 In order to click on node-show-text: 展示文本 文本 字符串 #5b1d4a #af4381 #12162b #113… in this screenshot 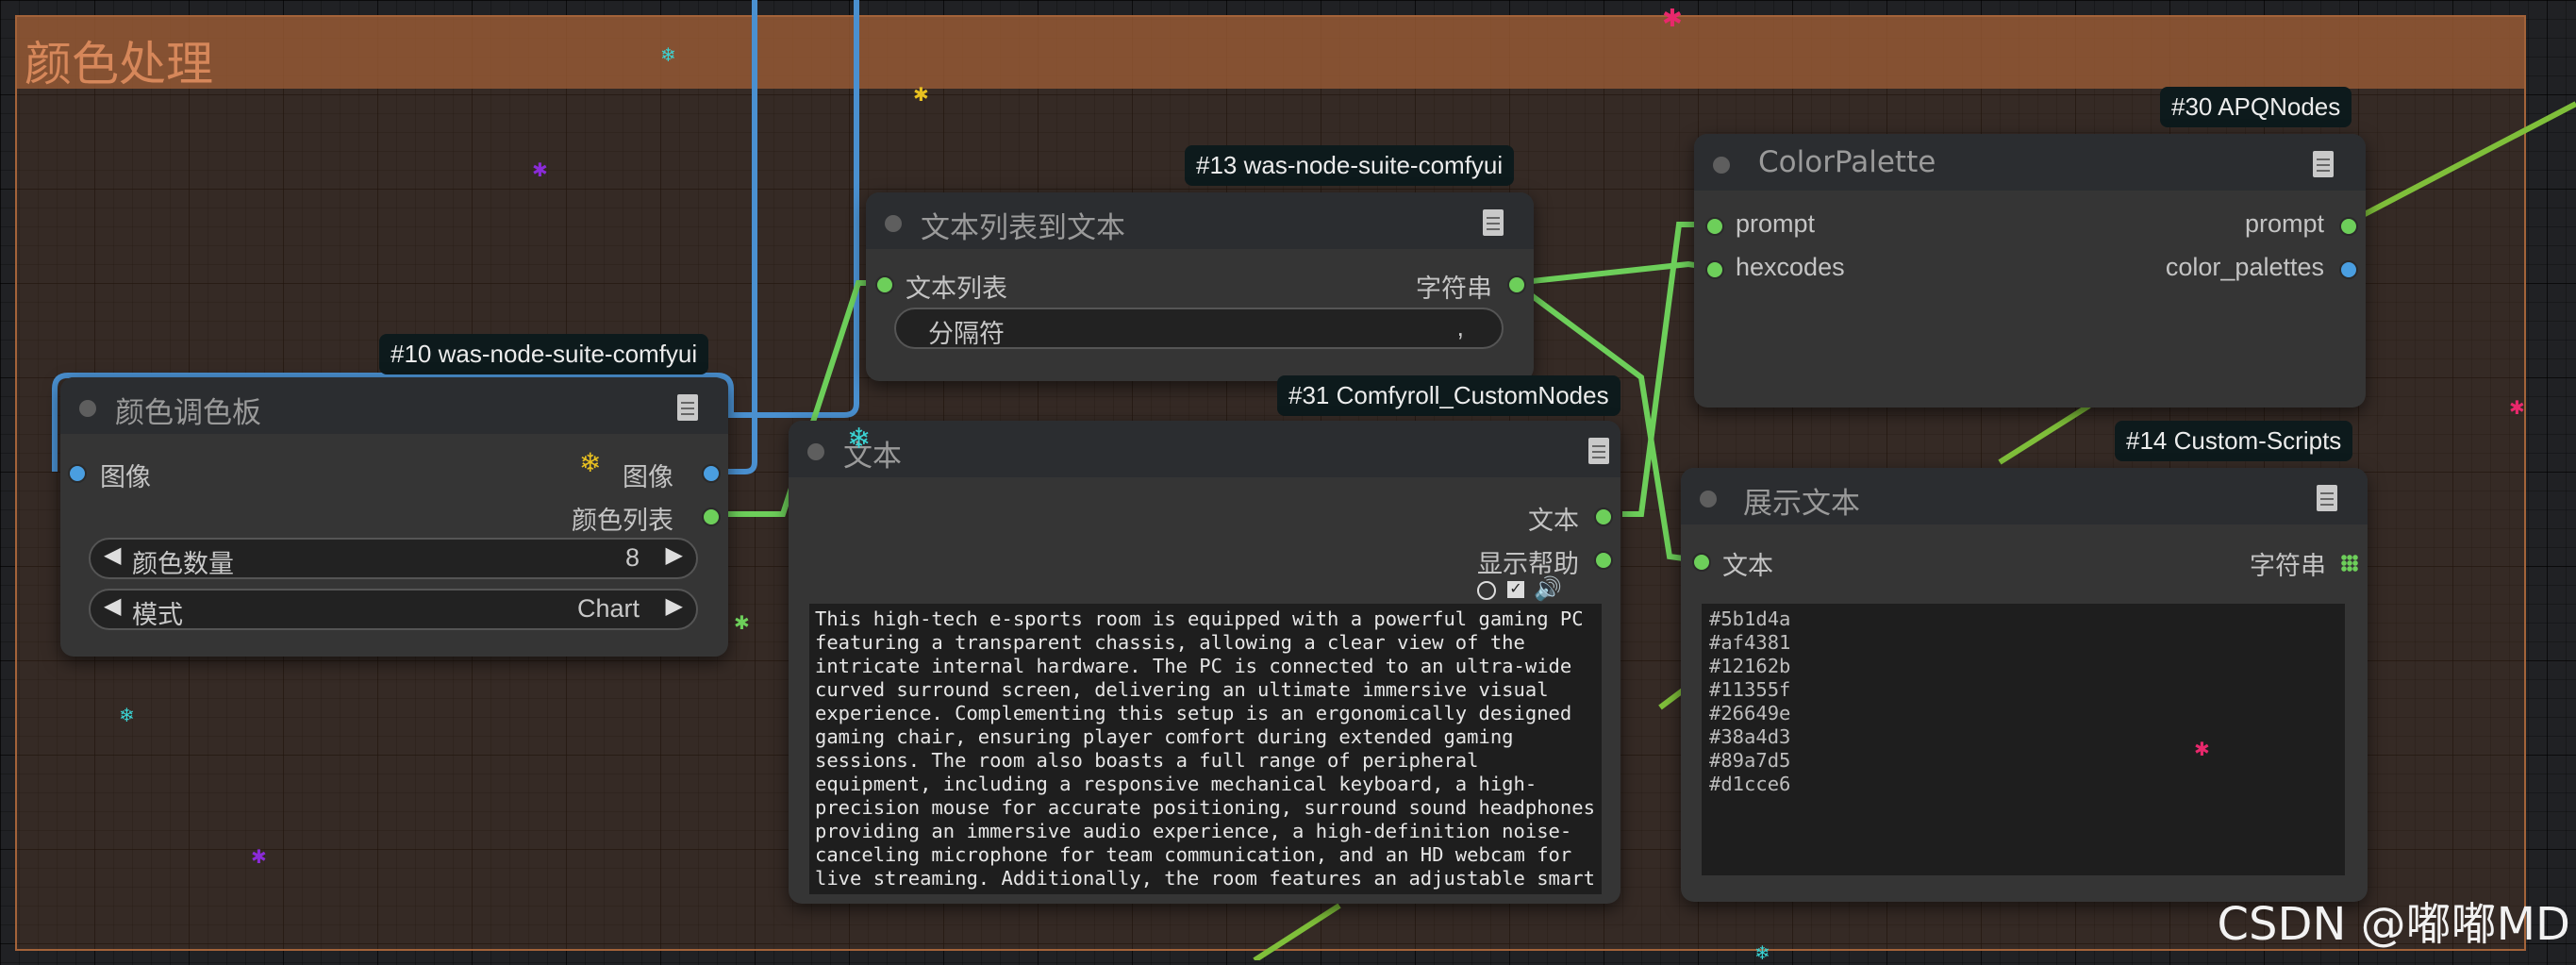, I will do `click(2024, 685)`.